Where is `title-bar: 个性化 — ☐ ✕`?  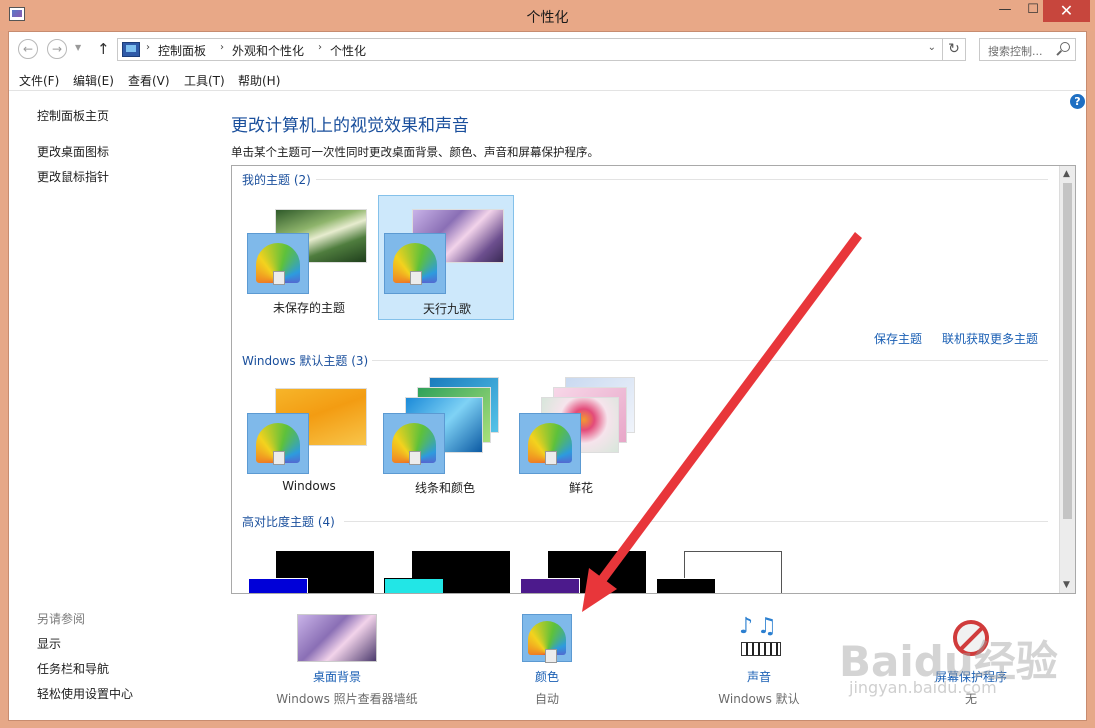 title-bar: 个性化 — ☐ ✕ is located at coordinates (547, 15).